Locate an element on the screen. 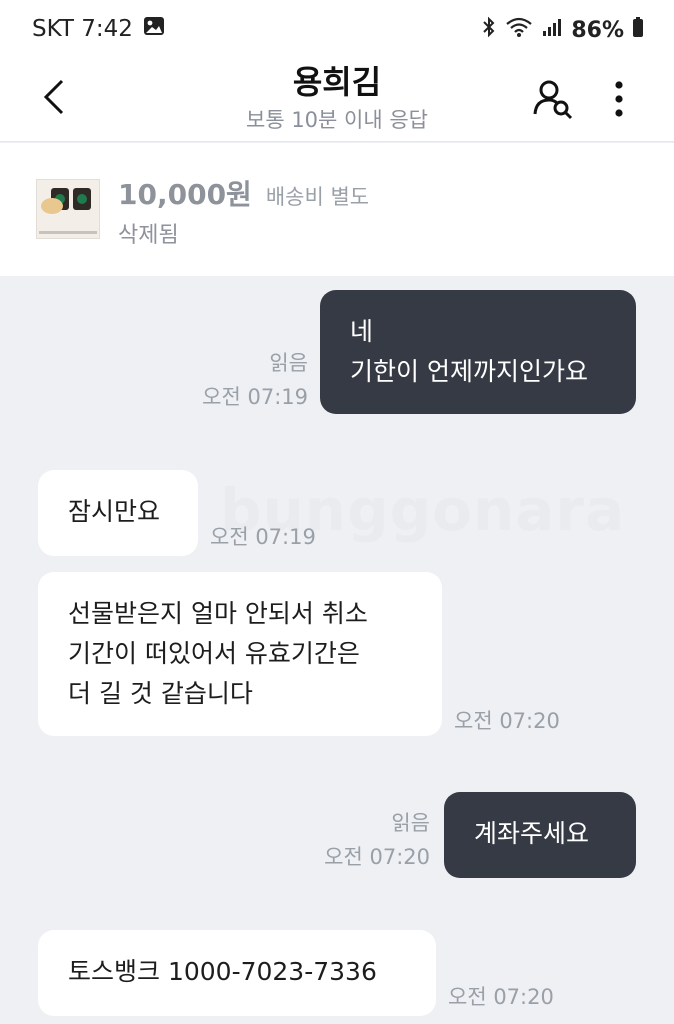  more-vertical-icon is located at coordinates (619, 99).